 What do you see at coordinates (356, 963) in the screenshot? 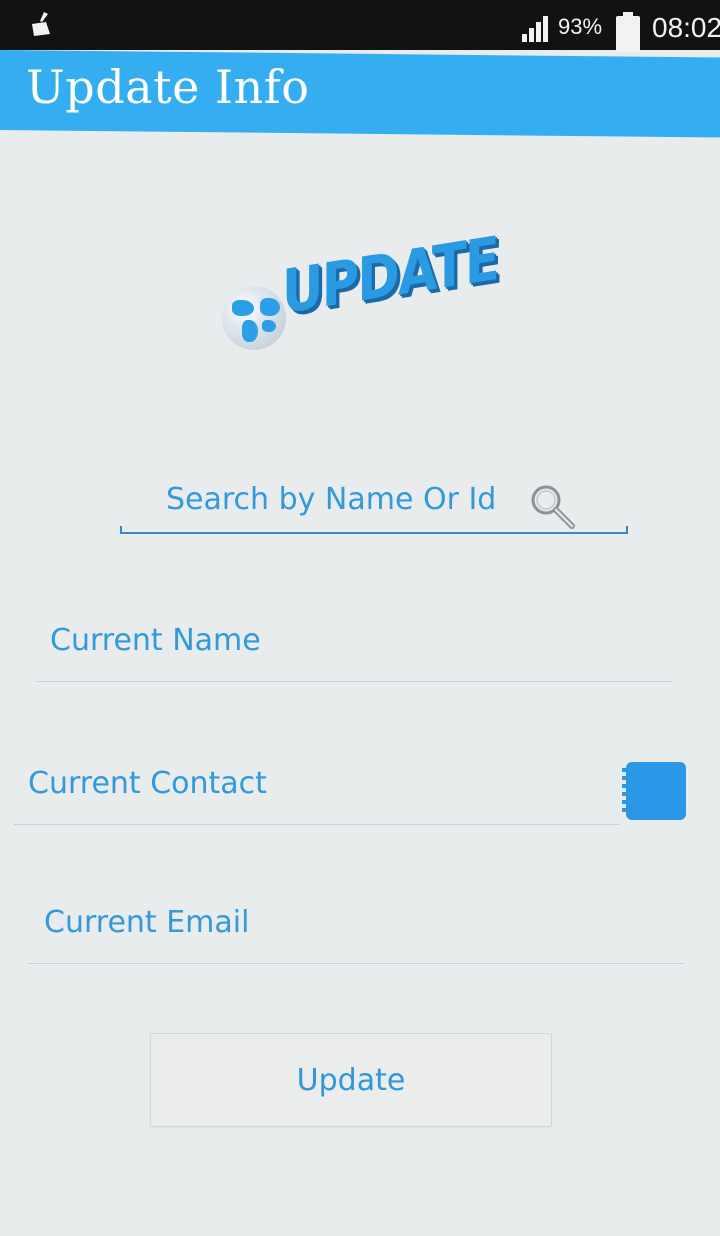
I see `email-underline` at bounding box center [356, 963].